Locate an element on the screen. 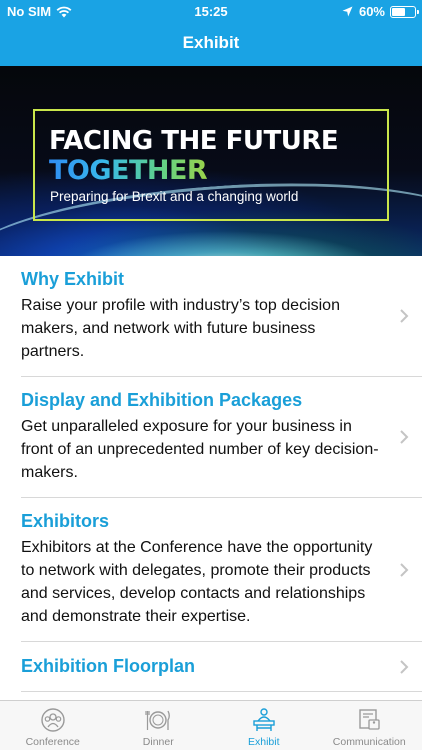 The width and height of the screenshot is (422, 750). status-indicators: 60% is located at coordinates (380, 11).